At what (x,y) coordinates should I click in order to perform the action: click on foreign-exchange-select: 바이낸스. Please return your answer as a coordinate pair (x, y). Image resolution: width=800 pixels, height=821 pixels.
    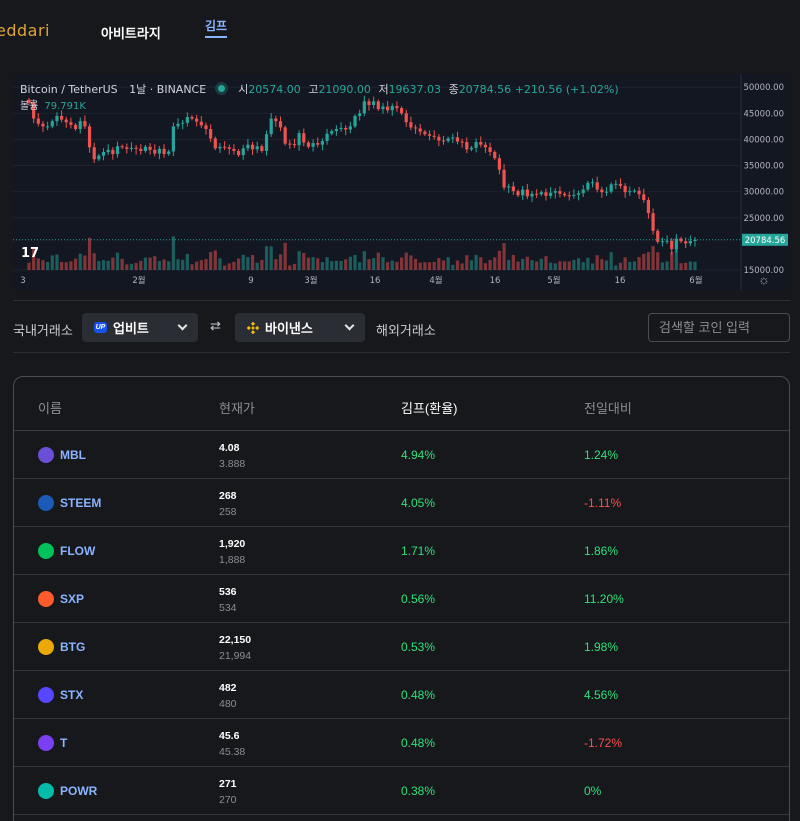
    Looking at the image, I should click on (300, 327).